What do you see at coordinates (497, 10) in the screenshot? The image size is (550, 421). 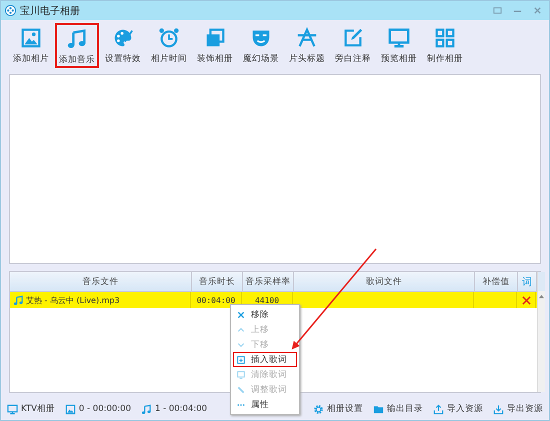 I see `restore-icon` at bounding box center [497, 10].